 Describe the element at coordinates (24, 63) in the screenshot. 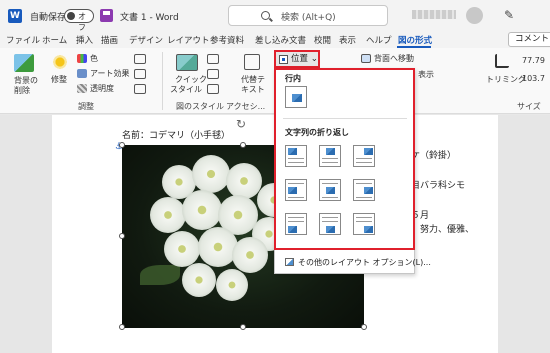

I see `remove-background-icon` at that location.